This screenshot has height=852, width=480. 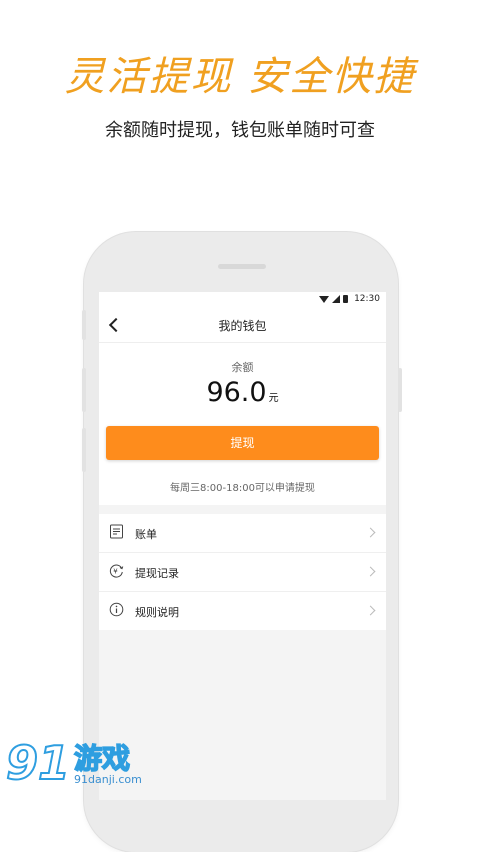 I want to click on menu-item-bill: 账单, so click(x=242, y=533).